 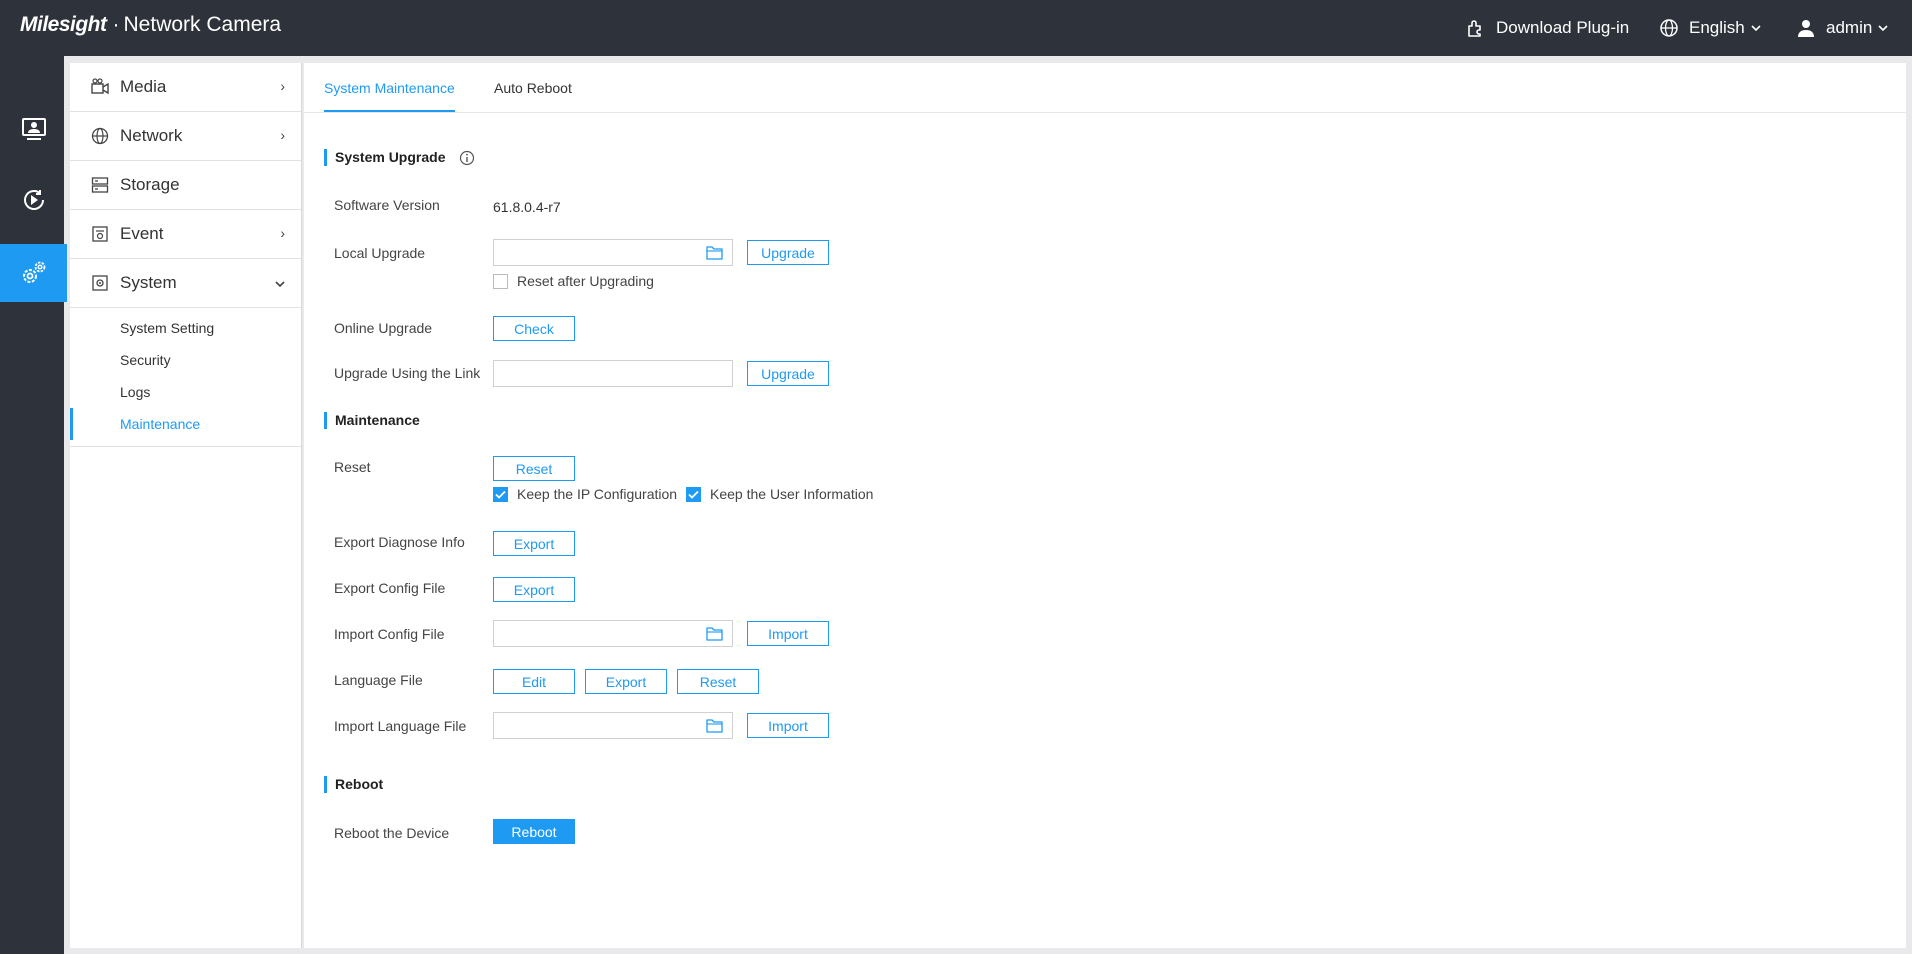 I want to click on keep-ip-checkbox: Keep the IP Configuration, so click(x=585, y=494).